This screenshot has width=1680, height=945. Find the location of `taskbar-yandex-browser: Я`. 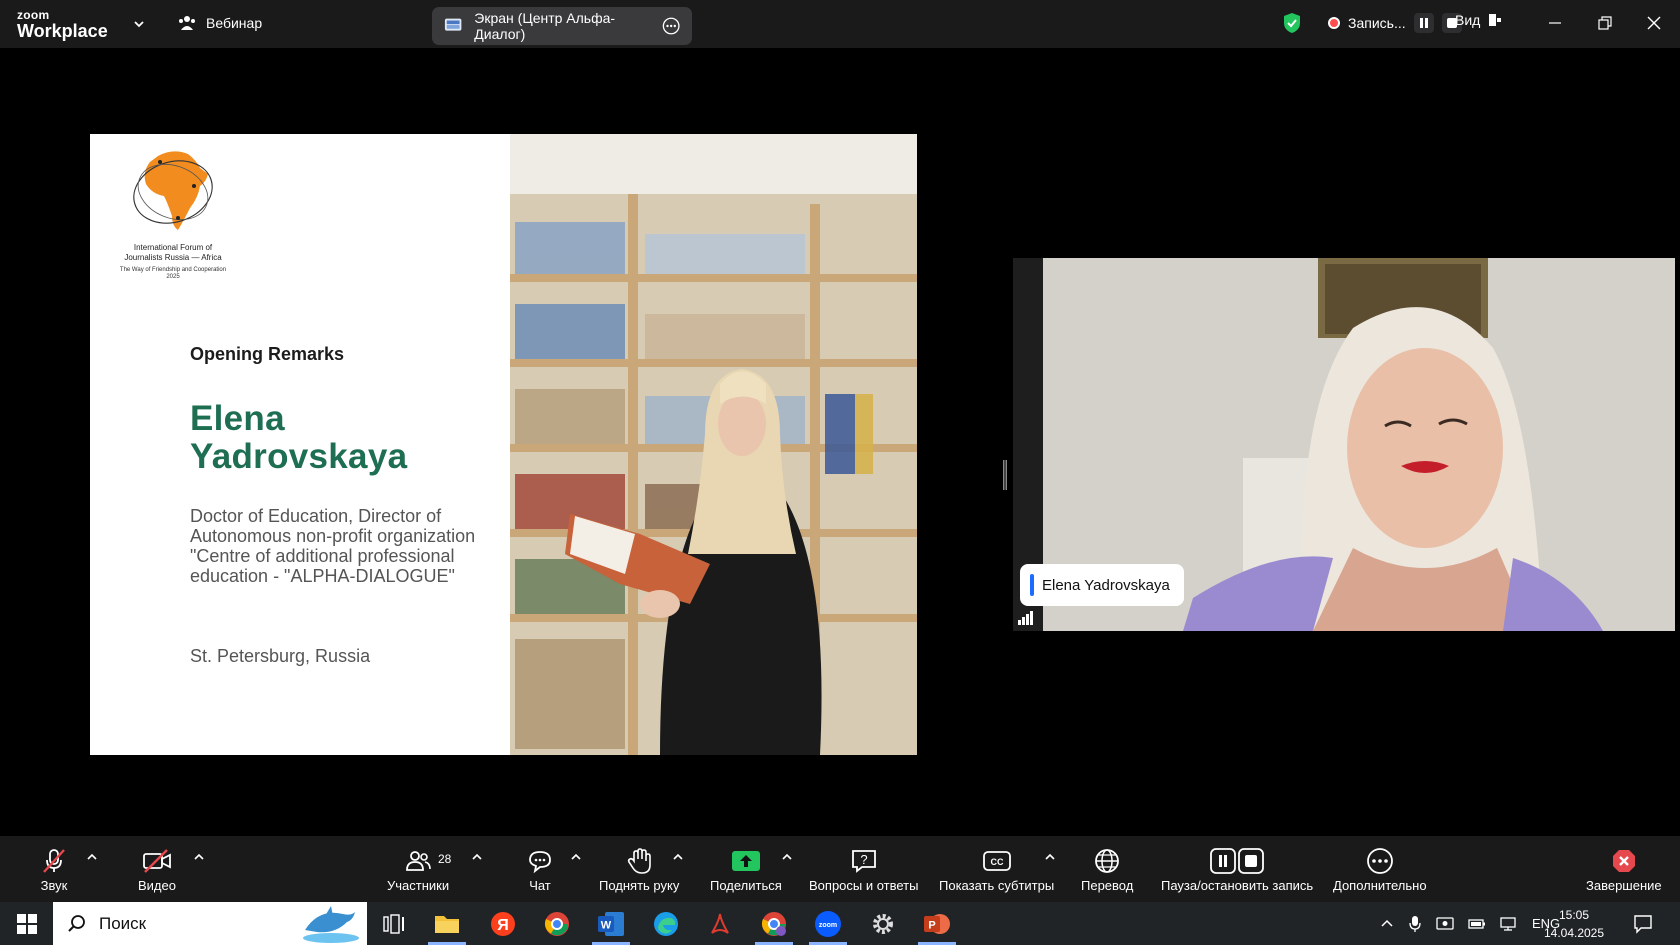

taskbar-yandex-browser: Я is located at coordinates (503, 924).